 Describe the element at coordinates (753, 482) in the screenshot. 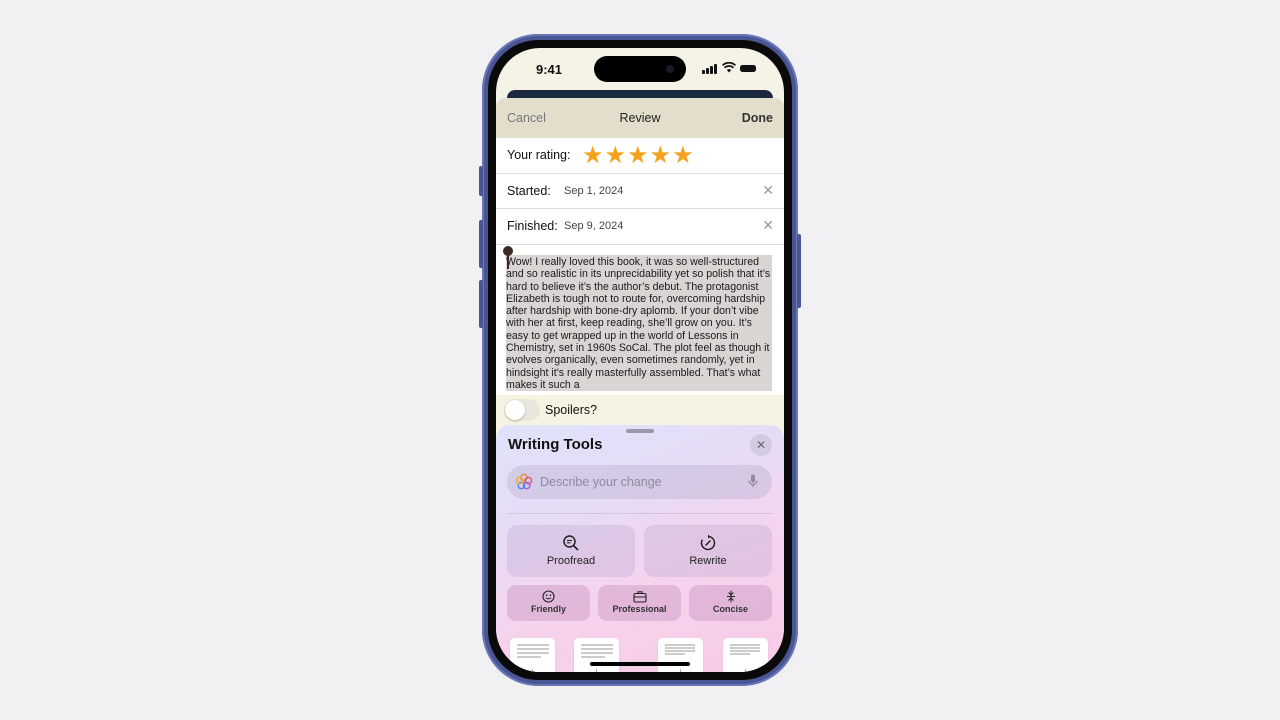

I see `microphone-icon` at that location.